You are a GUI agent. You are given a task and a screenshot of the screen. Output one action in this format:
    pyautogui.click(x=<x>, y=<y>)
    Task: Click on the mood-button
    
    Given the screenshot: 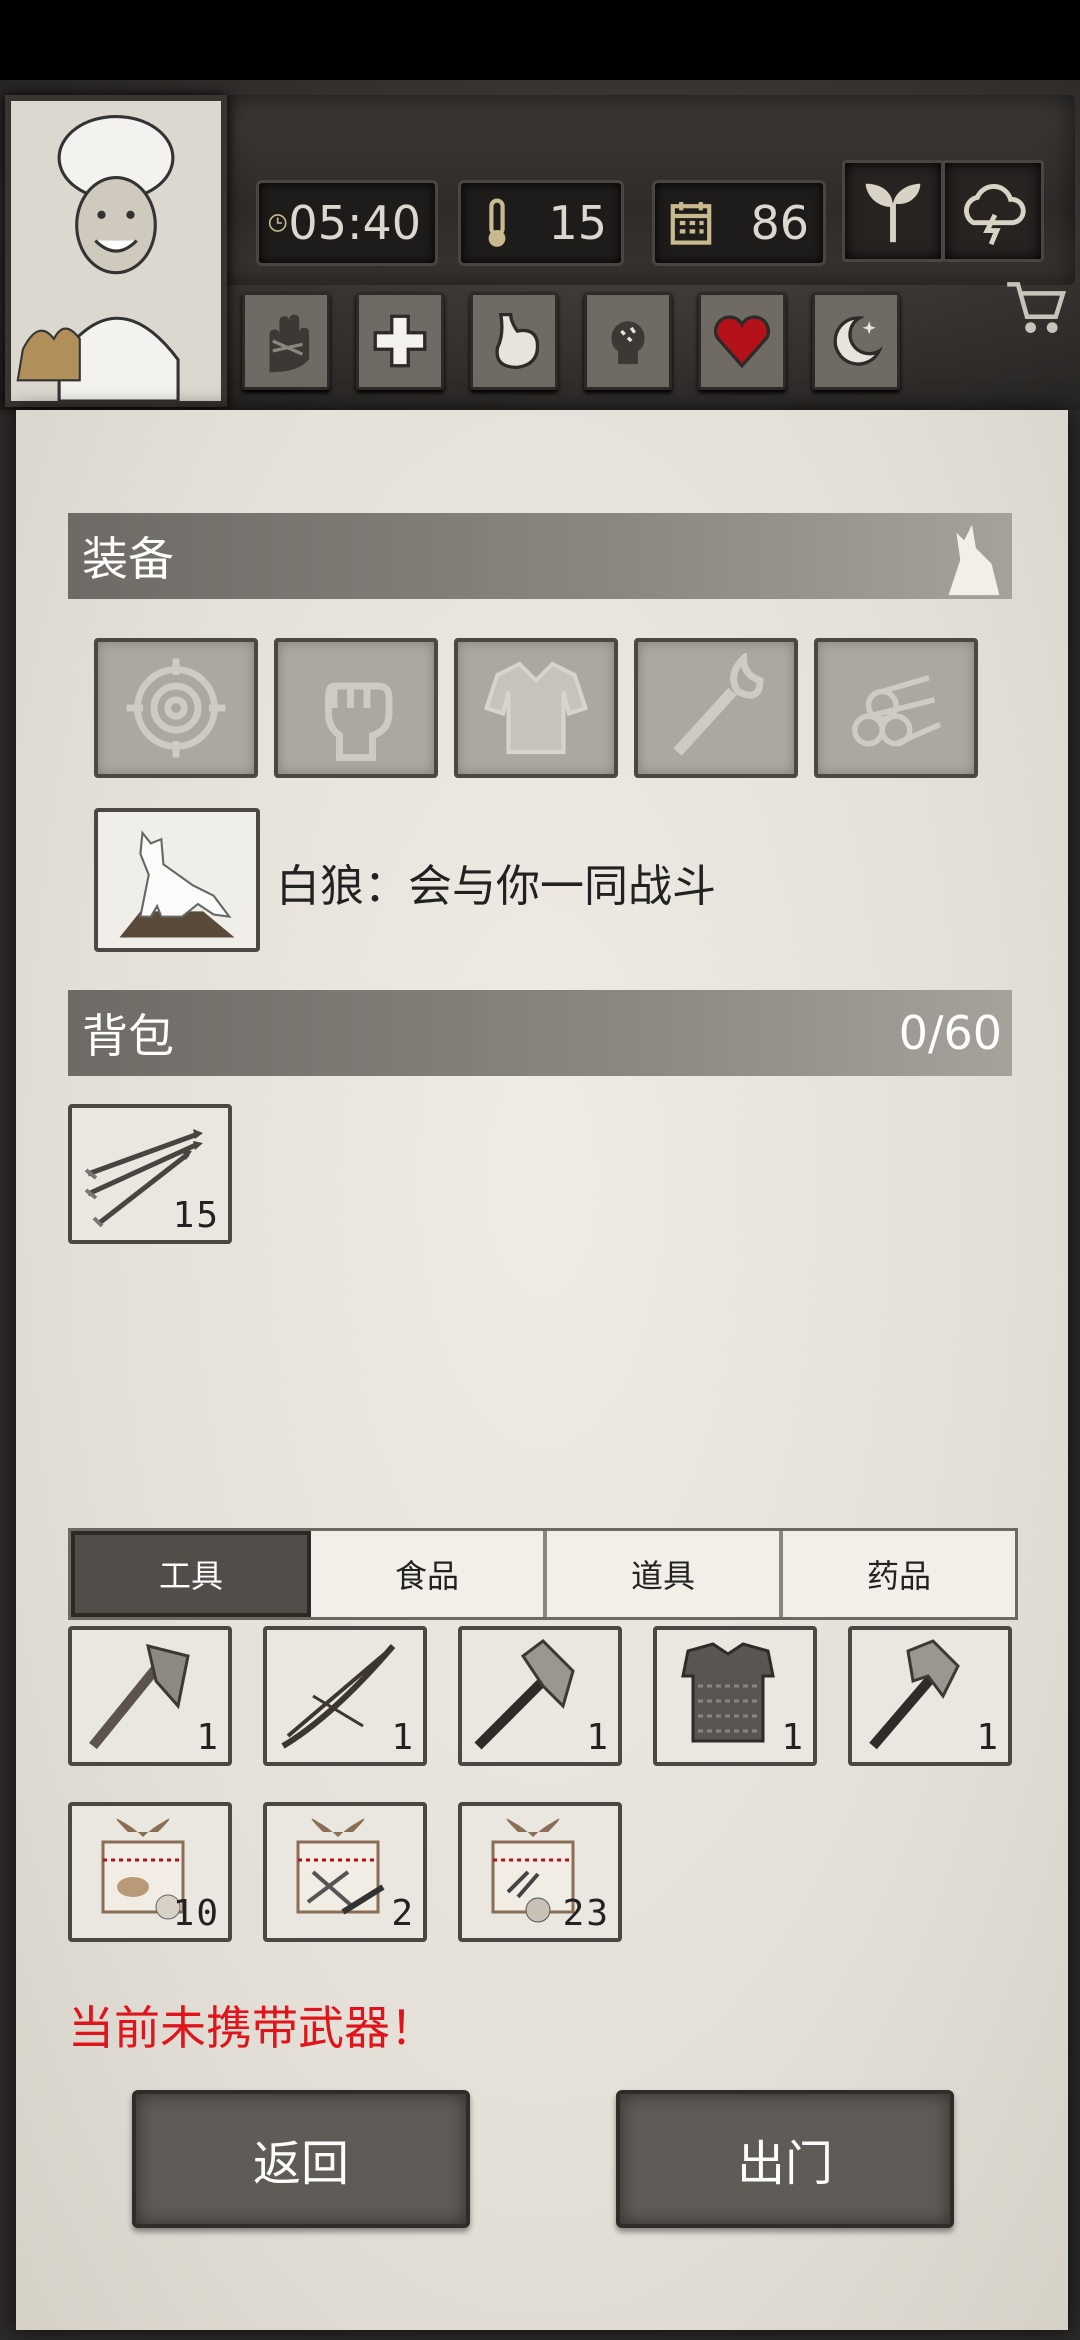 What is the action you would take?
    pyautogui.click(x=742, y=341)
    